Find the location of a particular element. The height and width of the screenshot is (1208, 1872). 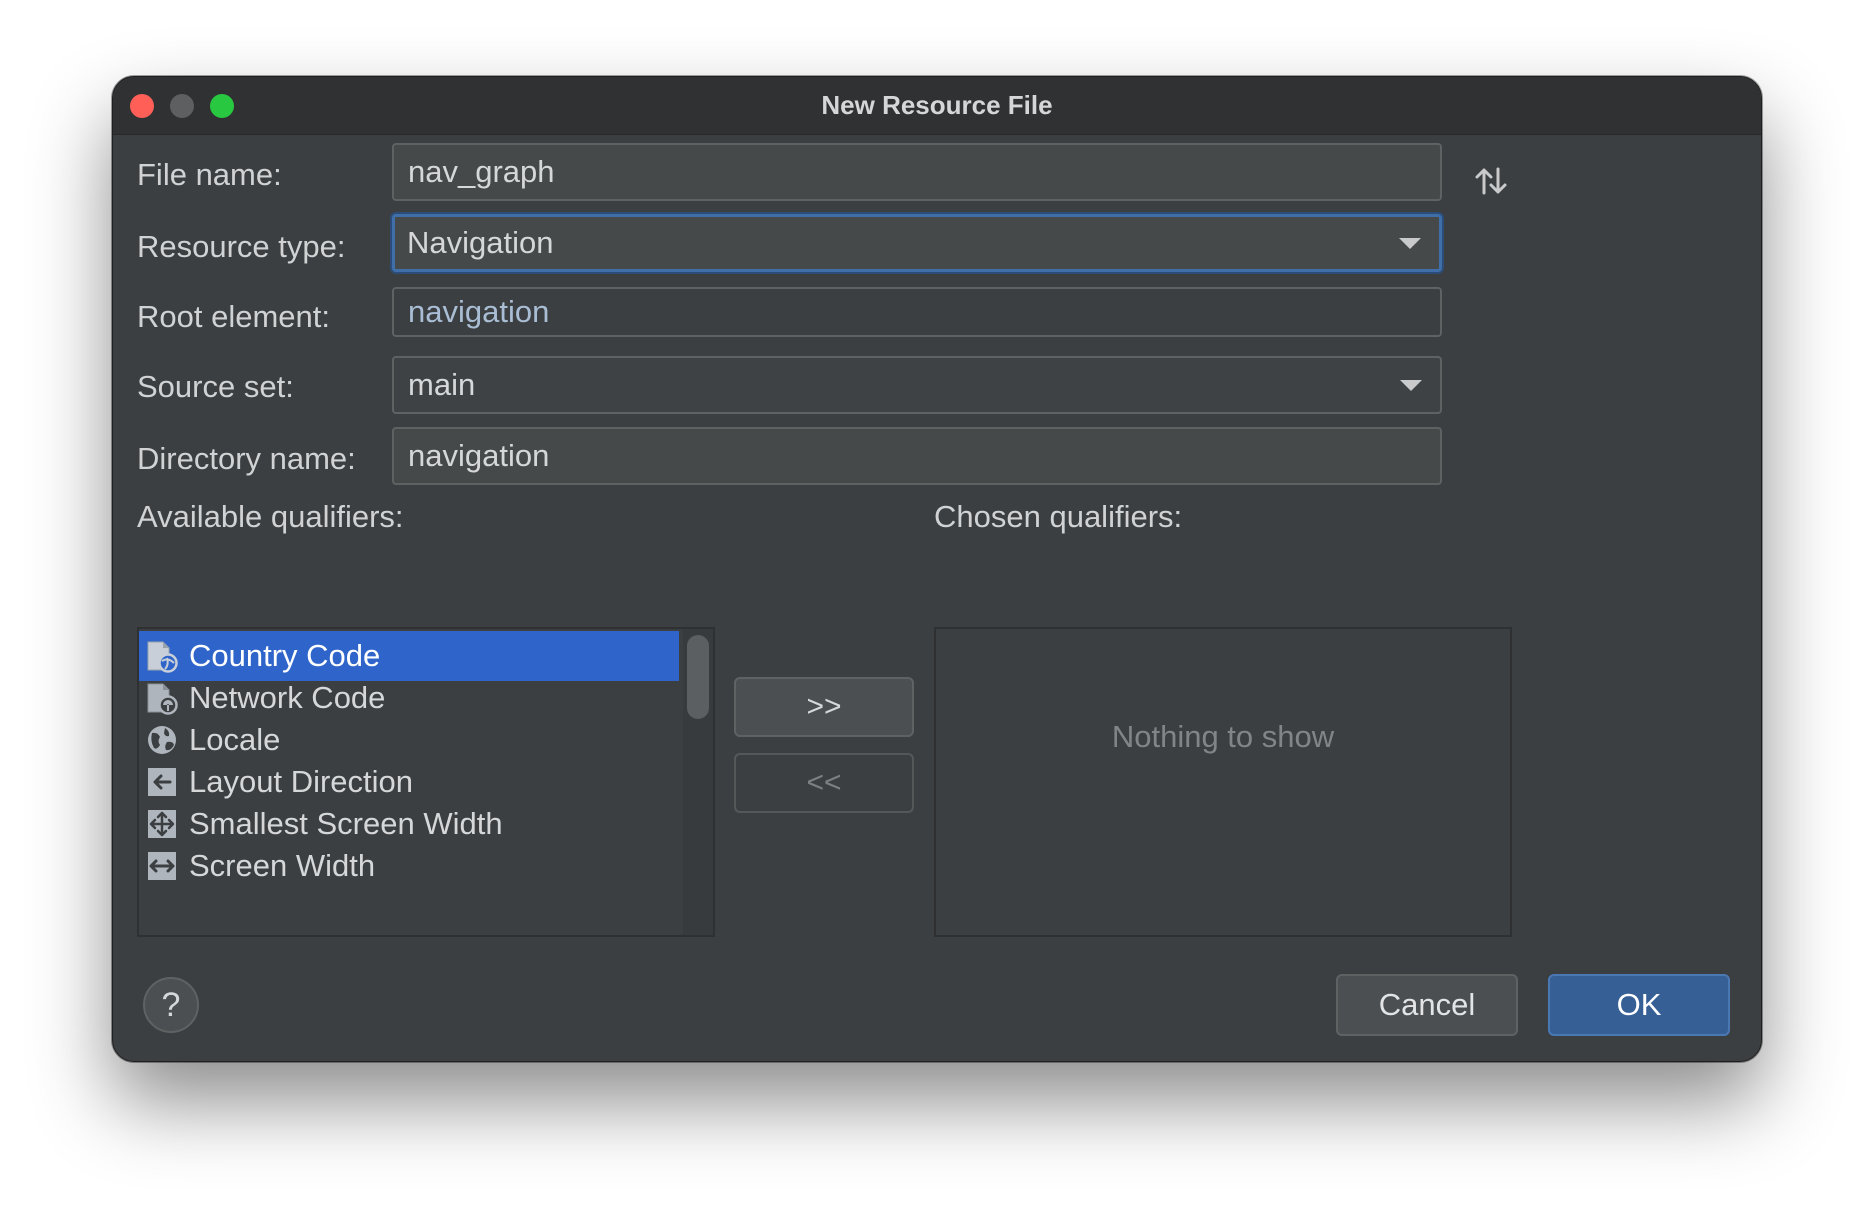

available-qualifiers-label: Available qualifiers: is located at coordinates (270, 516).